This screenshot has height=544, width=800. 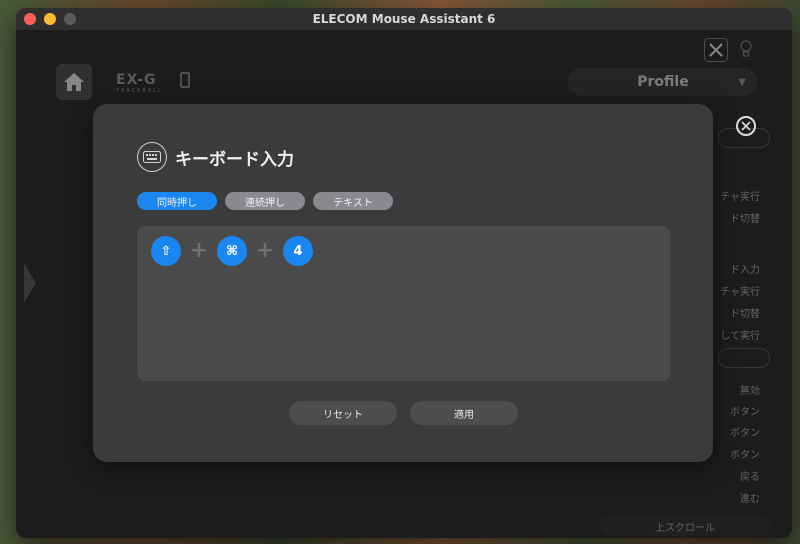 I want to click on minimize-window-button, so click(x=50, y=19).